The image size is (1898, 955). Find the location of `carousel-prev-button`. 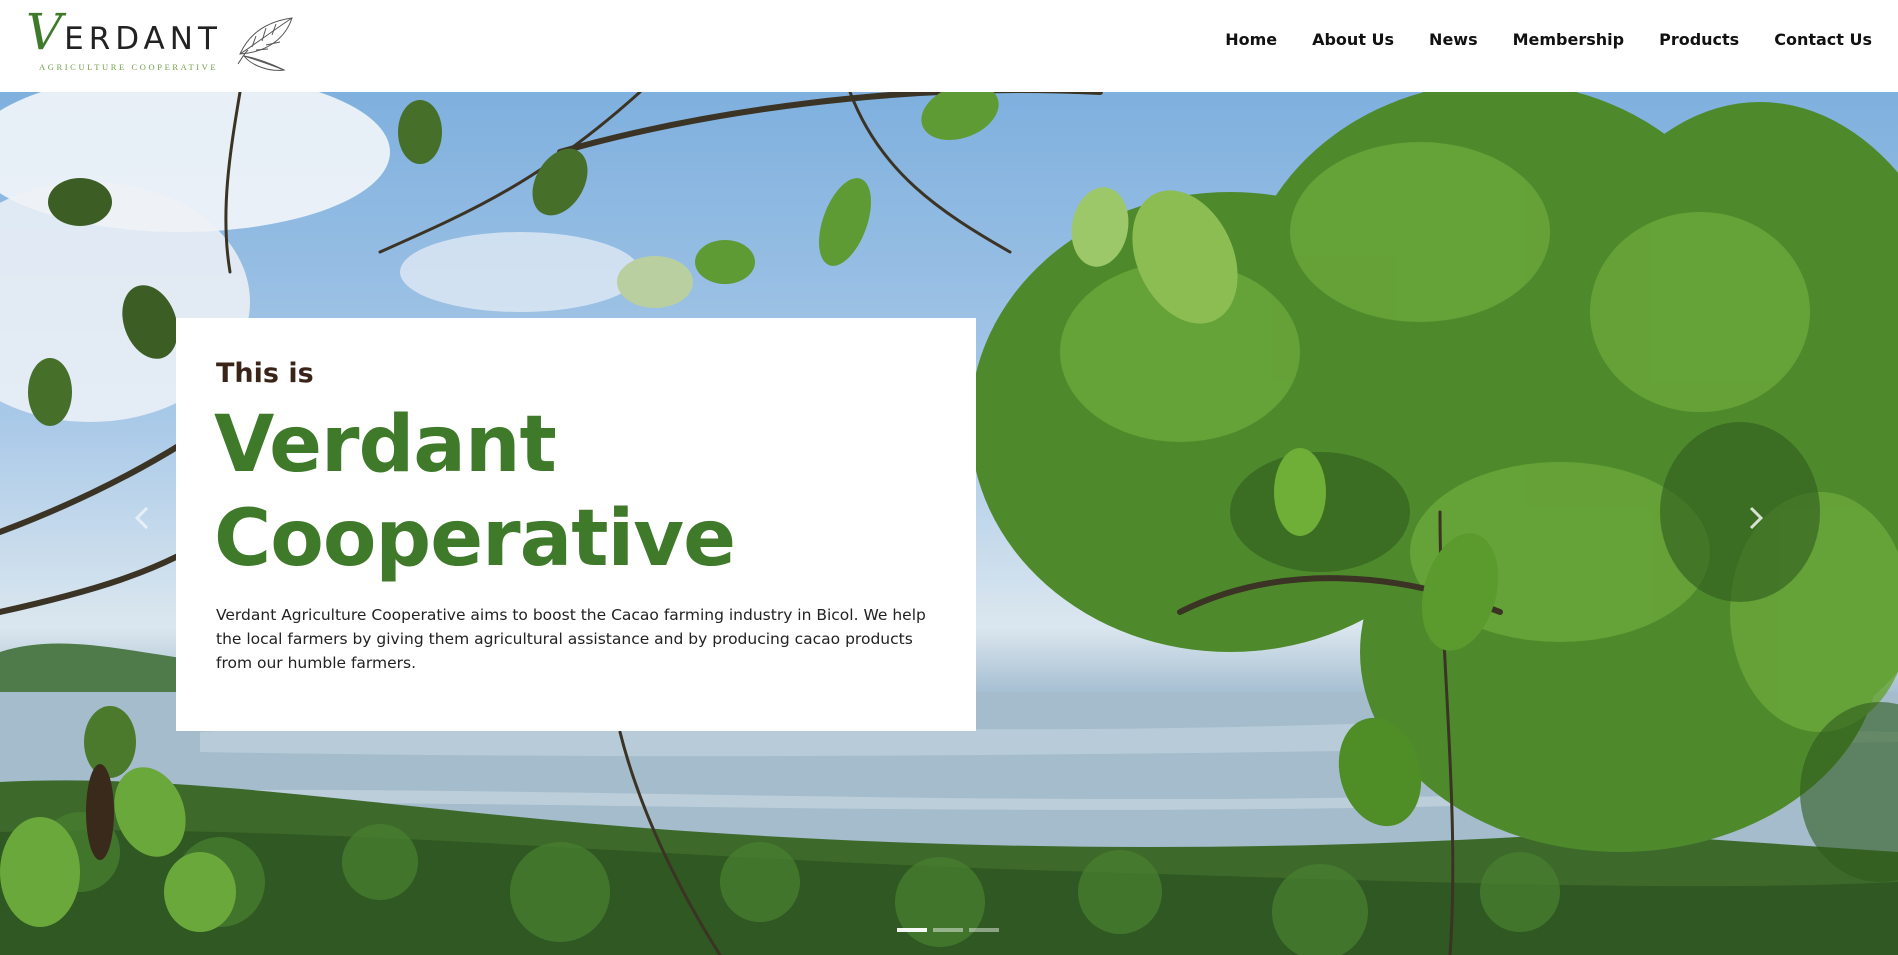

carousel-prev-button is located at coordinates (142, 518).